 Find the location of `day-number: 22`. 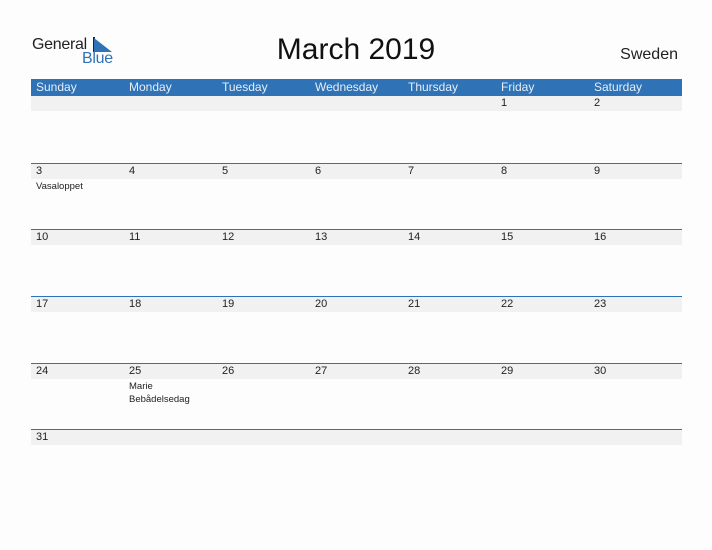

day-number: 22 is located at coordinates (507, 304).